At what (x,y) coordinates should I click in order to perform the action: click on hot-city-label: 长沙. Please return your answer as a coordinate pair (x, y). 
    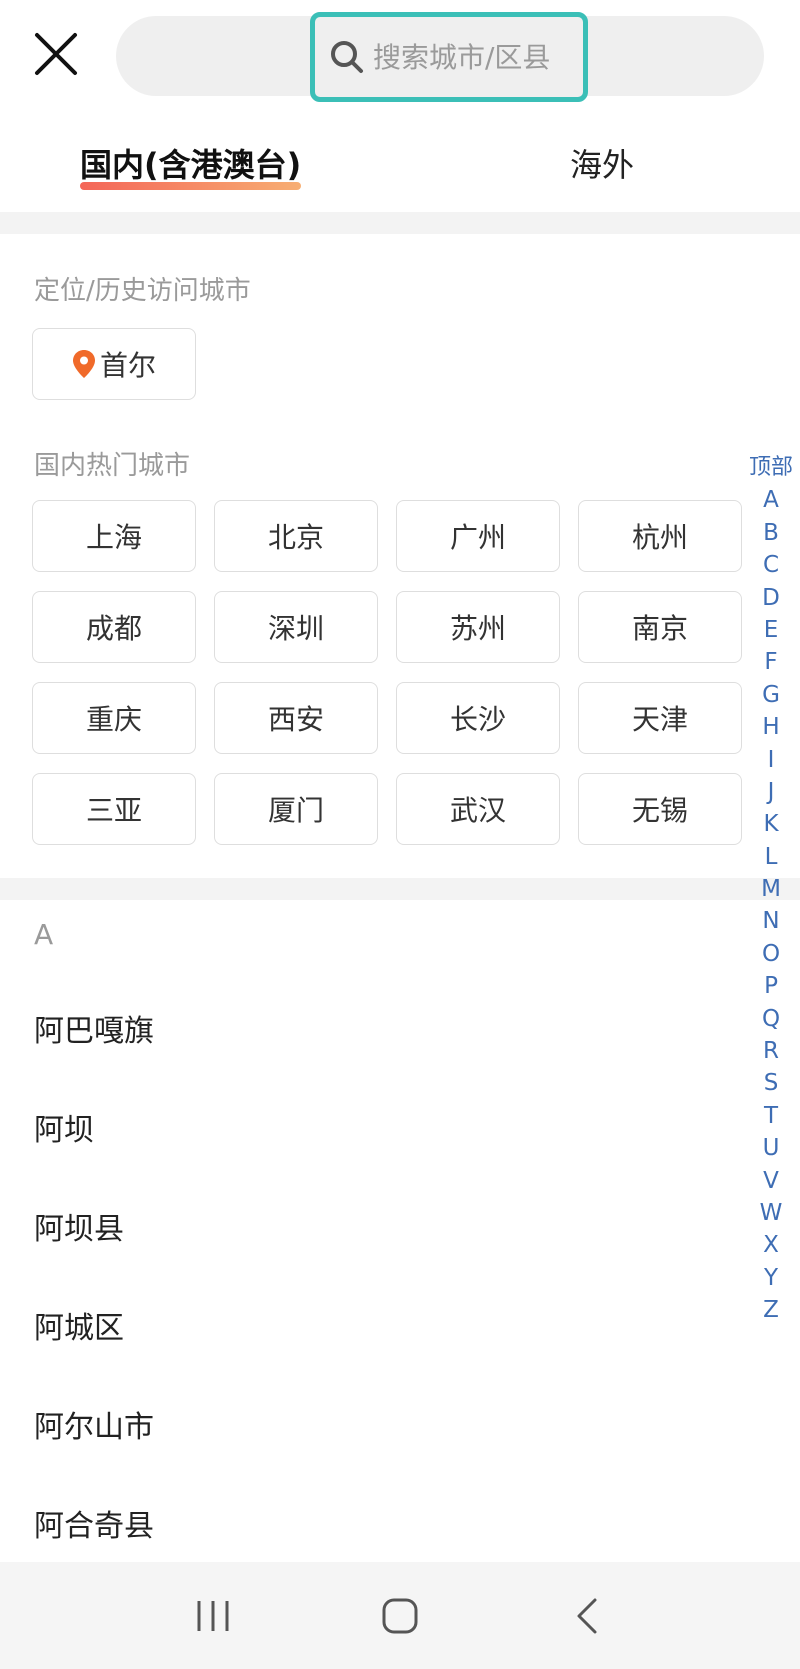
    Looking at the image, I should click on (477, 719).